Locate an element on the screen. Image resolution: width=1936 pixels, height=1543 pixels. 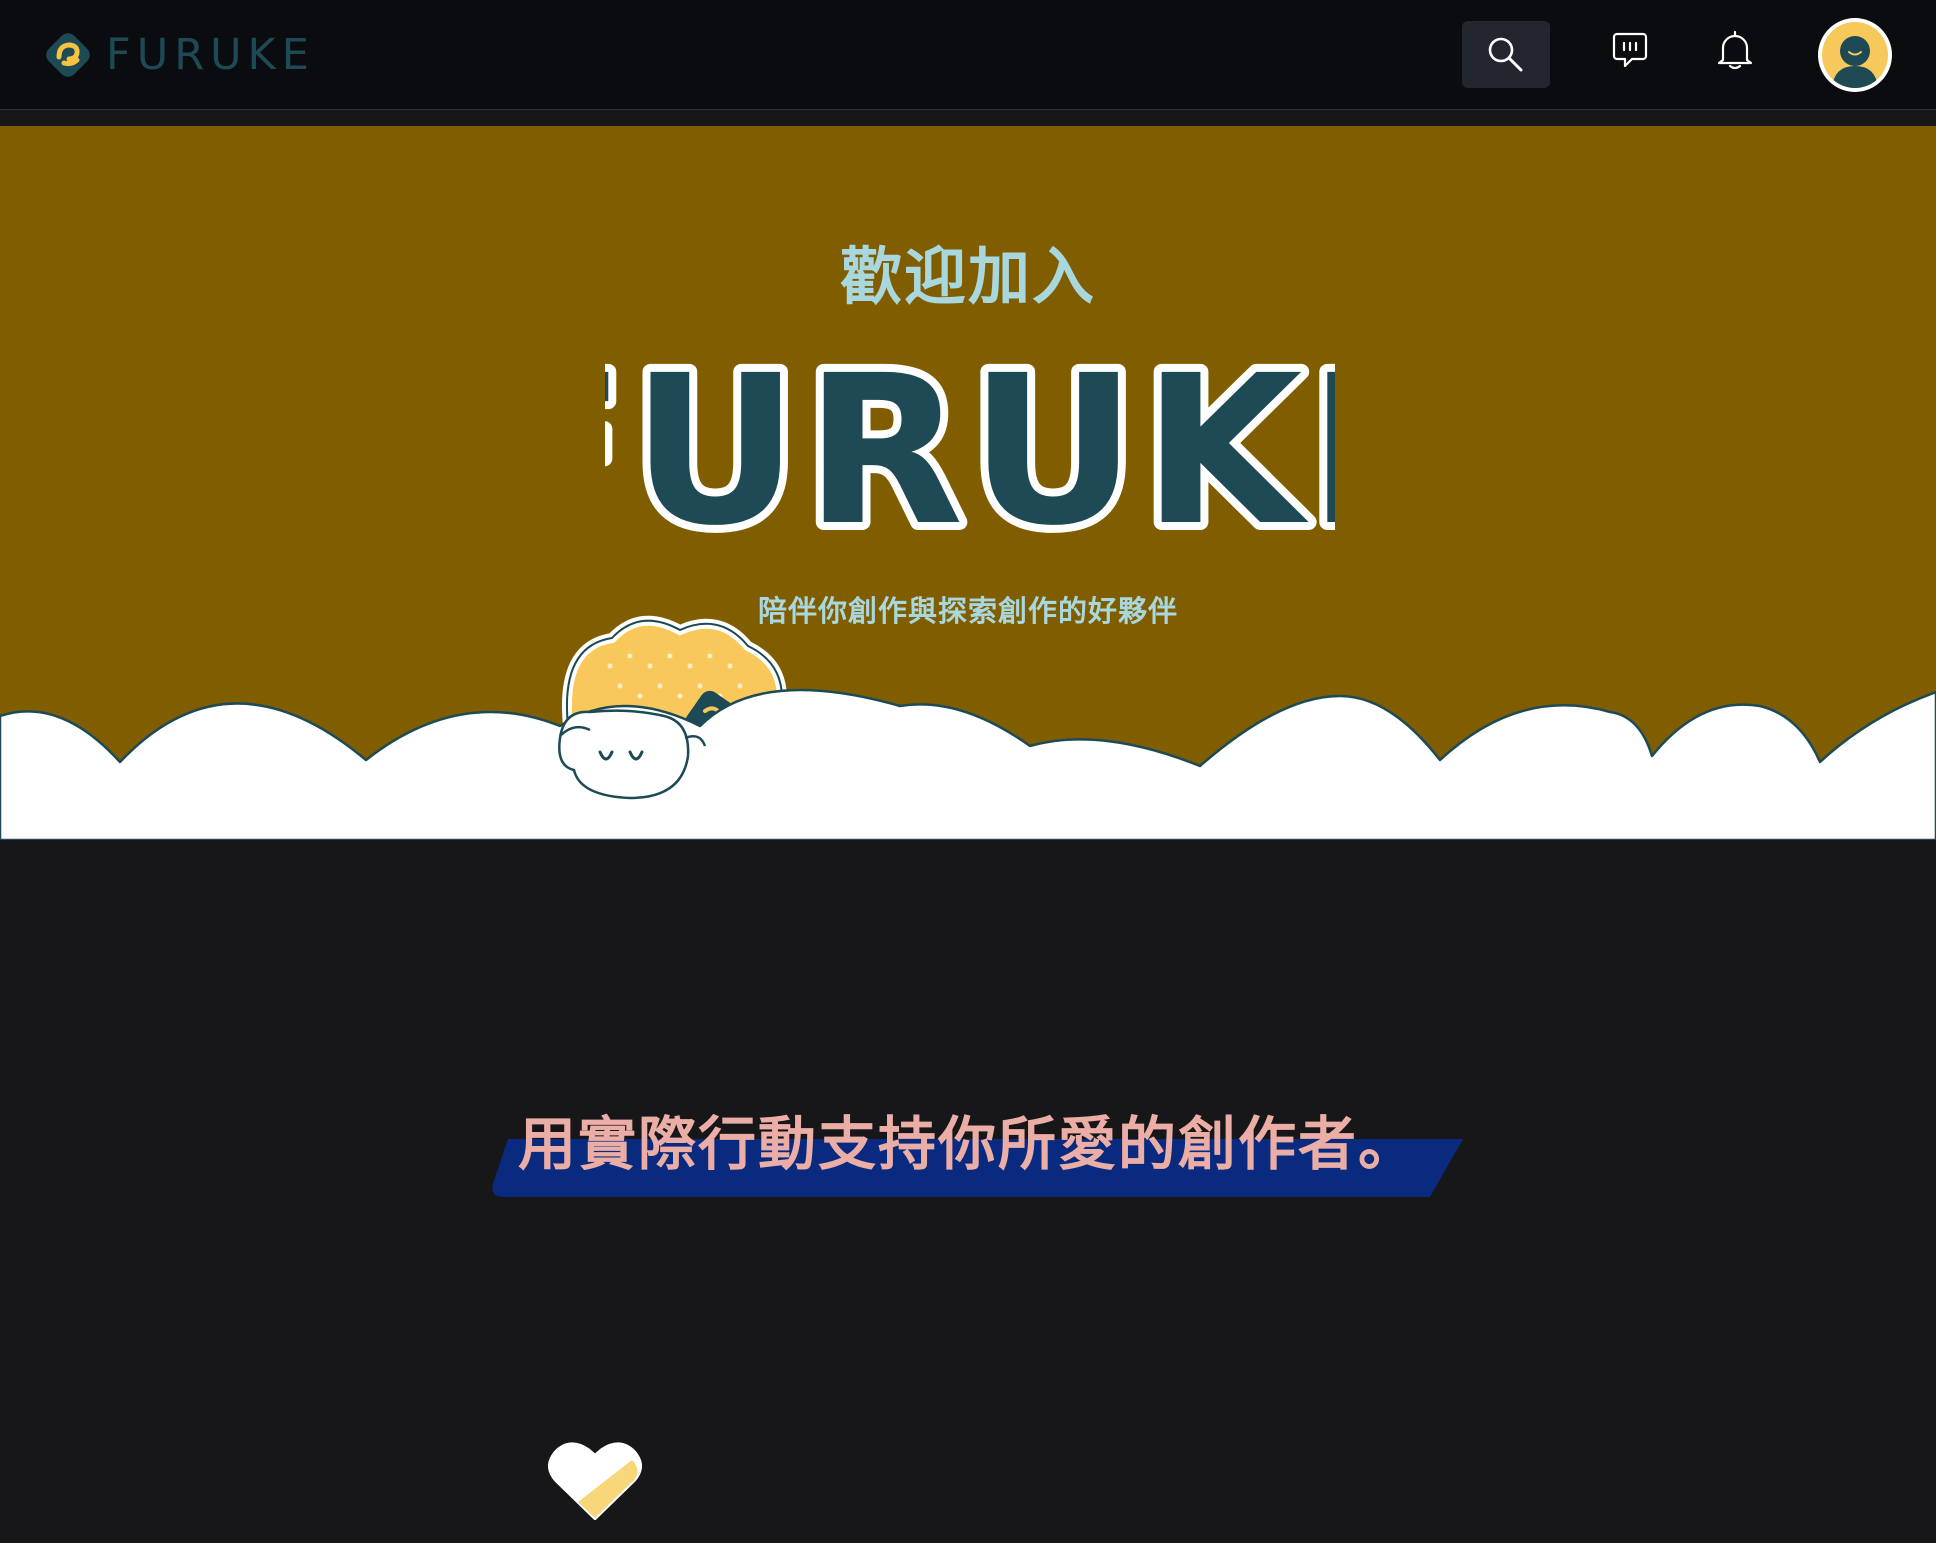
search-button is located at coordinates (1506, 54).